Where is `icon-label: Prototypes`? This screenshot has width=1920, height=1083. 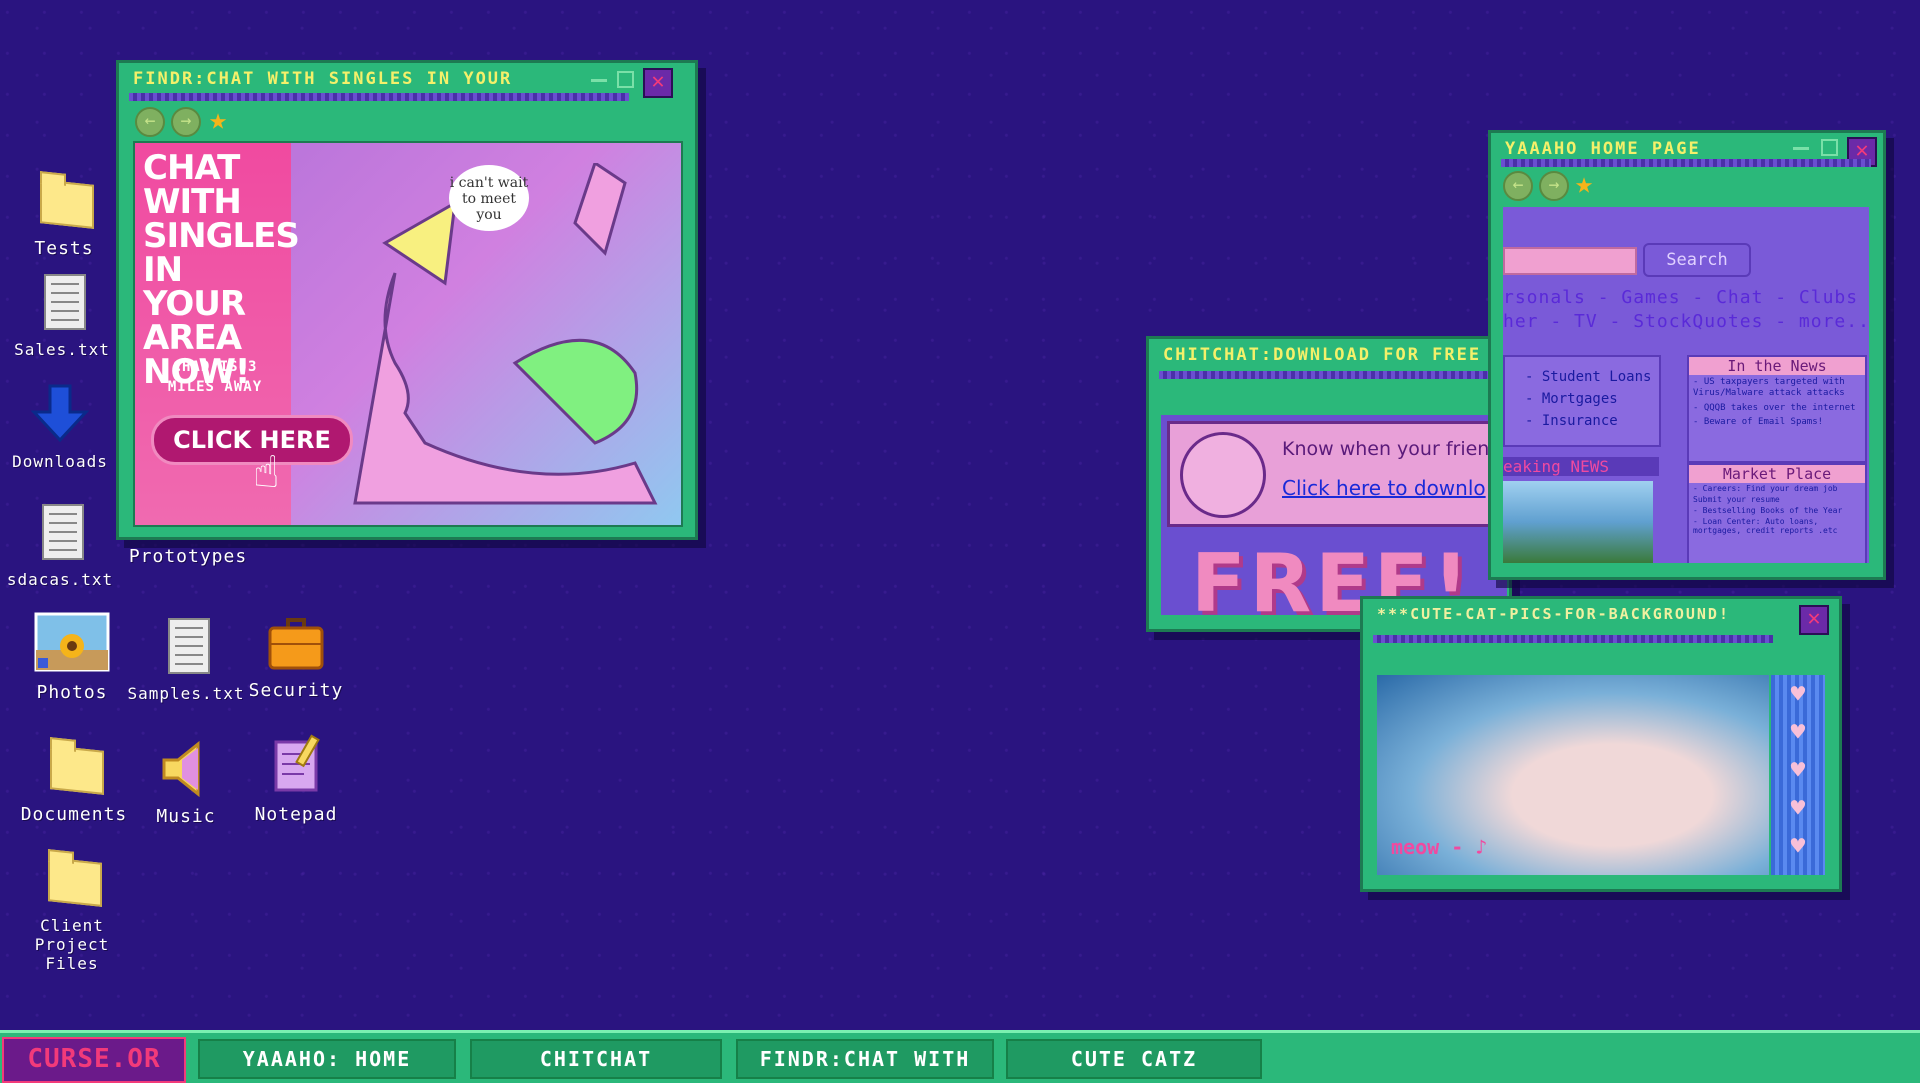 icon-label: Prototypes is located at coordinates (188, 556).